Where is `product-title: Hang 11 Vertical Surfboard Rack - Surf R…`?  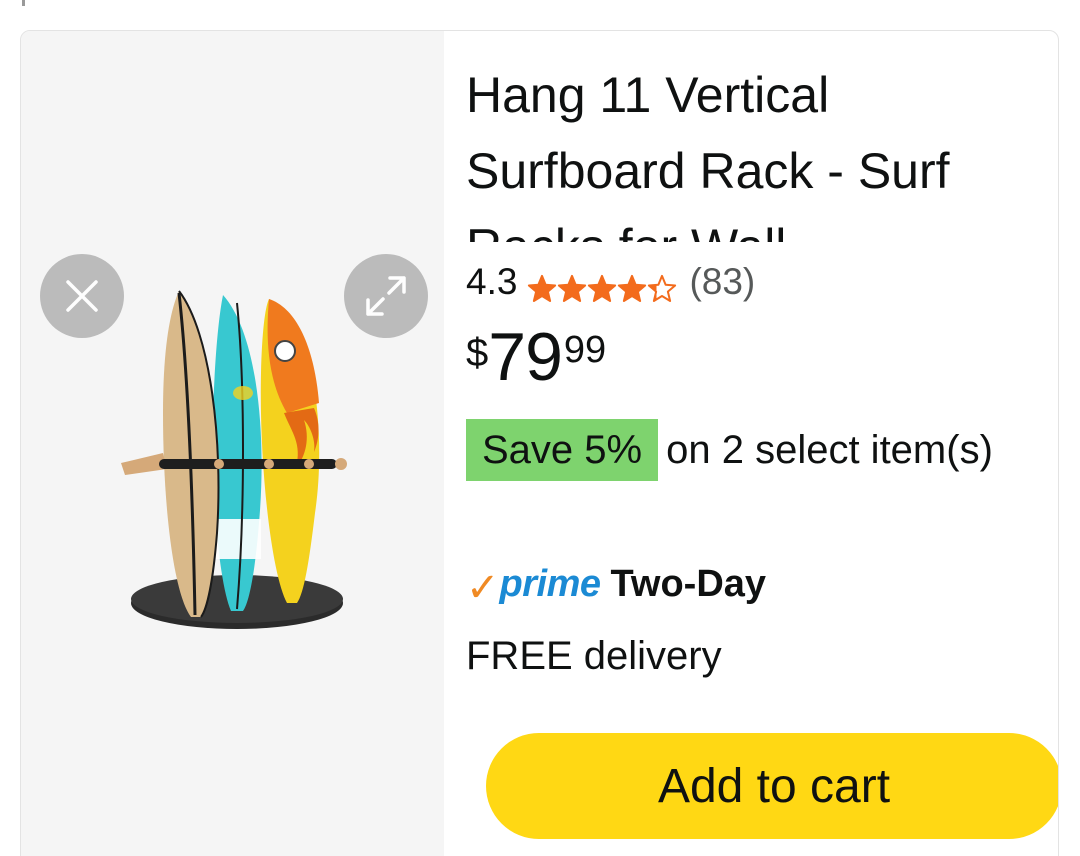
product-title: Hang 11 Vertical Surfboard Rack - Surf R… is located at coordinates (746, 149).